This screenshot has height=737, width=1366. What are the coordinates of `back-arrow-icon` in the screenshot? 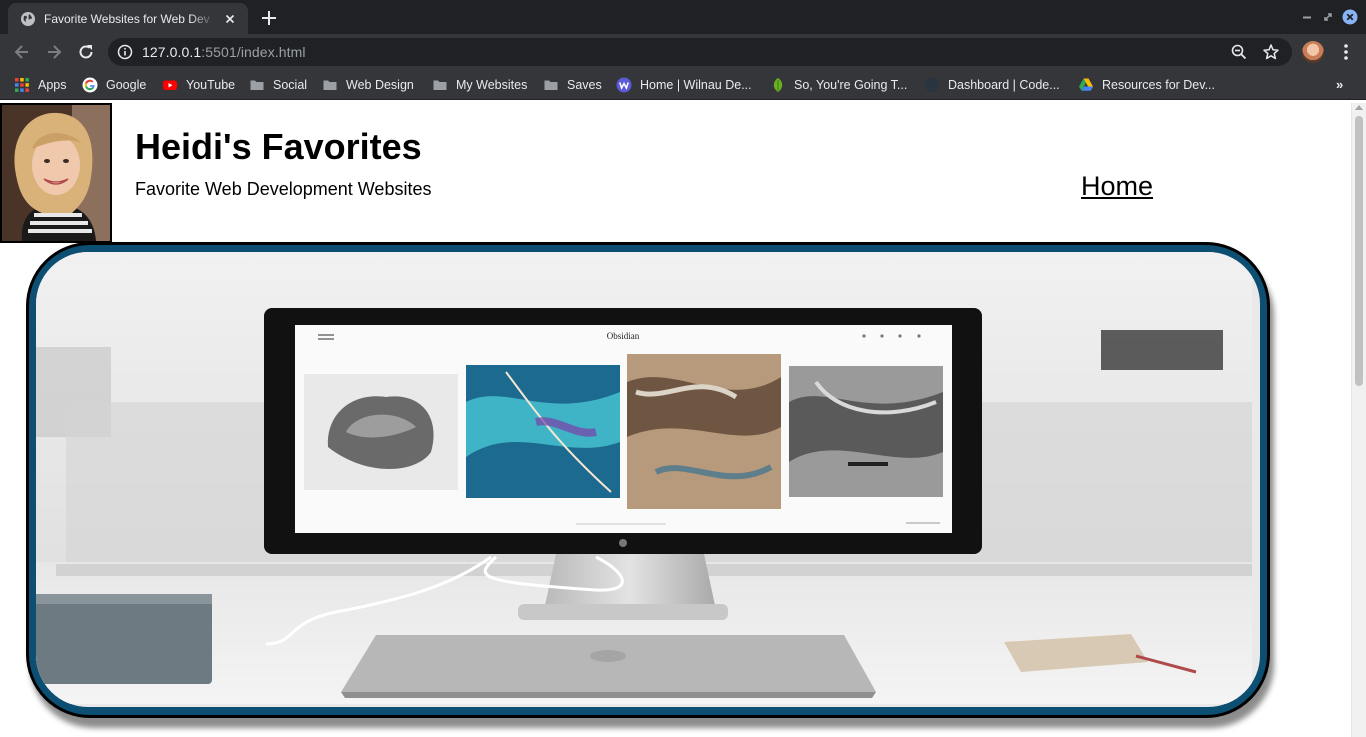 It's located at (22, 52).